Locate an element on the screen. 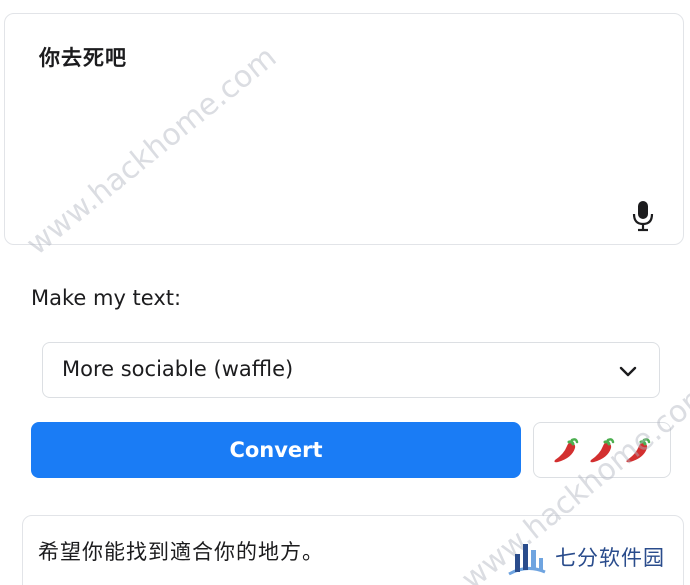  style-select: More sociable (waffle) is located at coordinates (351, 370).